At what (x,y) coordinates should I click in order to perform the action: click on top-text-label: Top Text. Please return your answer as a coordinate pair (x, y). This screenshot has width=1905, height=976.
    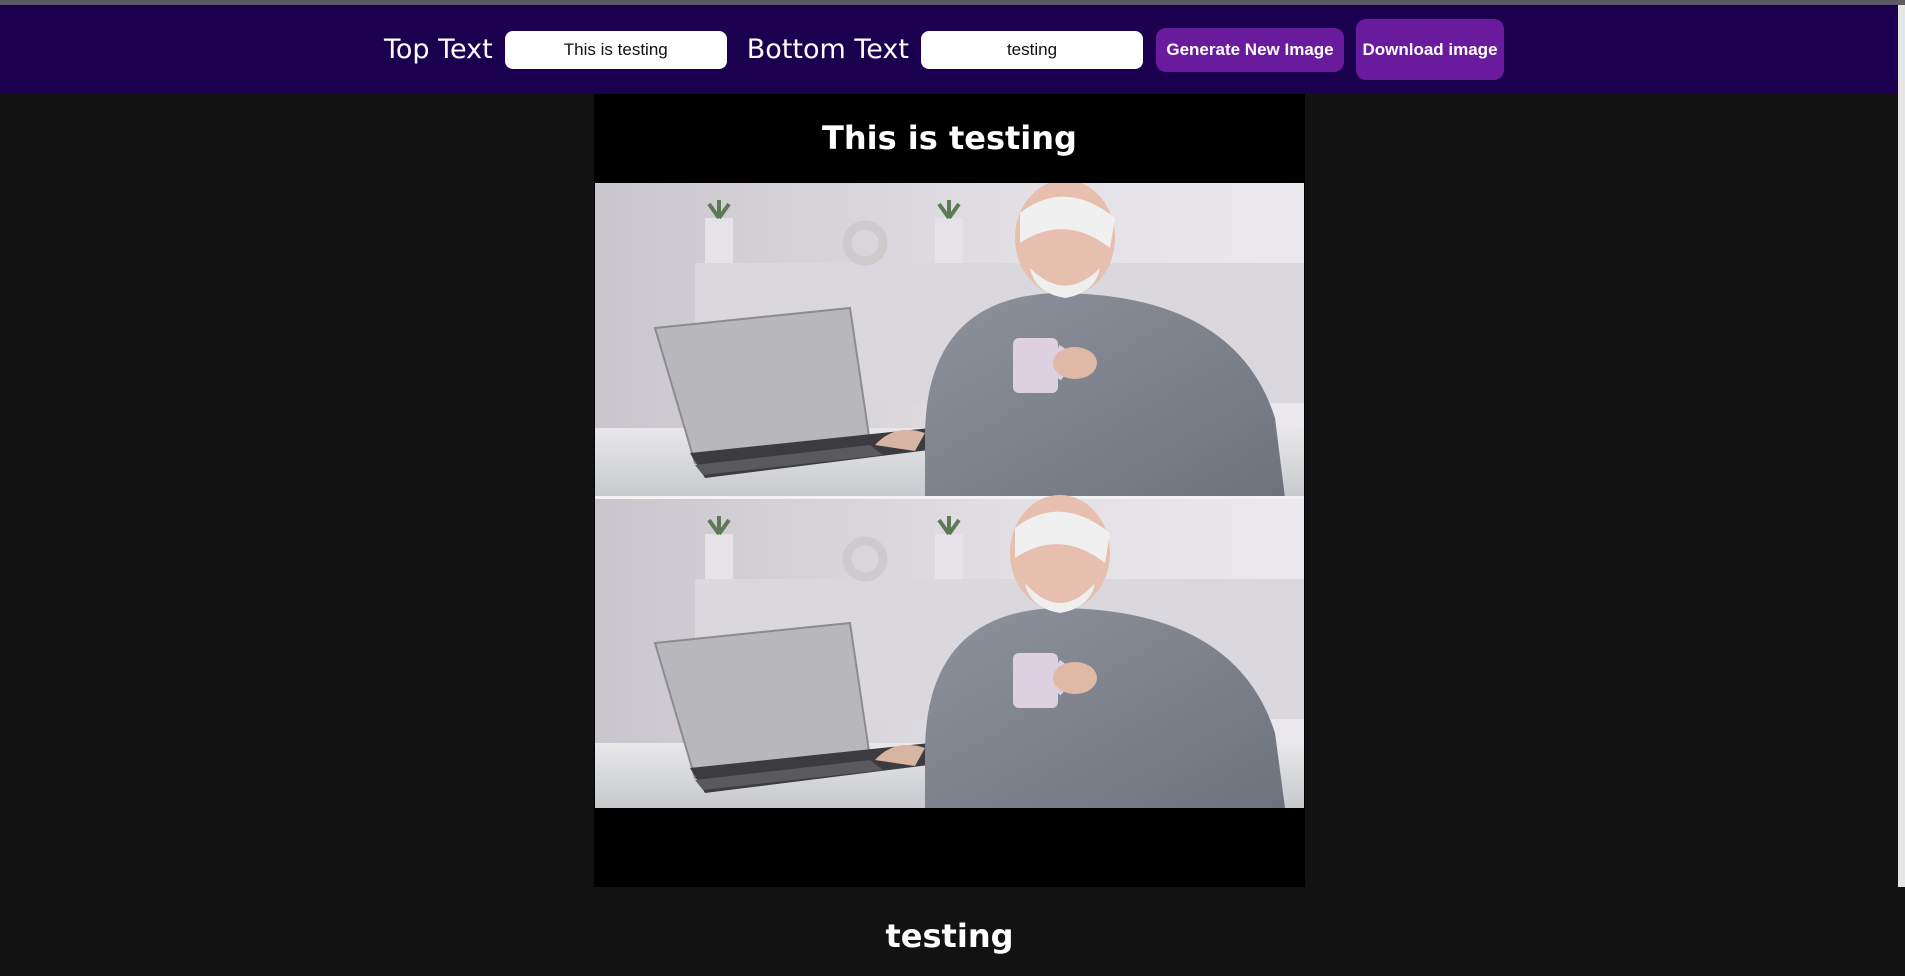
    Looking at the image, I should click on (438, 49).